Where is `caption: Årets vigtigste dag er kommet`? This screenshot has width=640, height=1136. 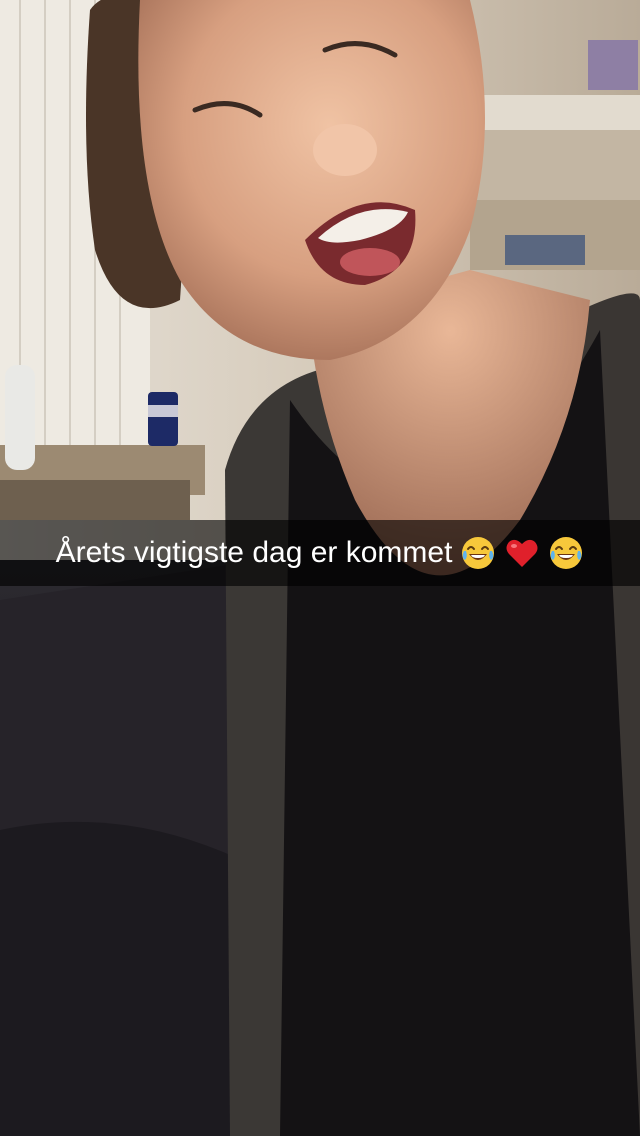
caption: Årets vigtigste dag er kommet is located at coordinates (320, 553).